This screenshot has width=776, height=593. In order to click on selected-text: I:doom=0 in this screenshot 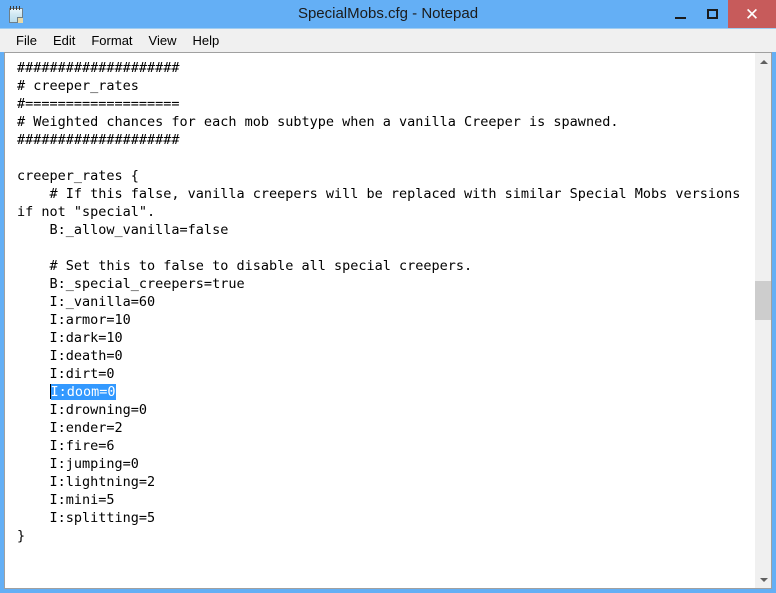, I will do `click(83, 392)`.